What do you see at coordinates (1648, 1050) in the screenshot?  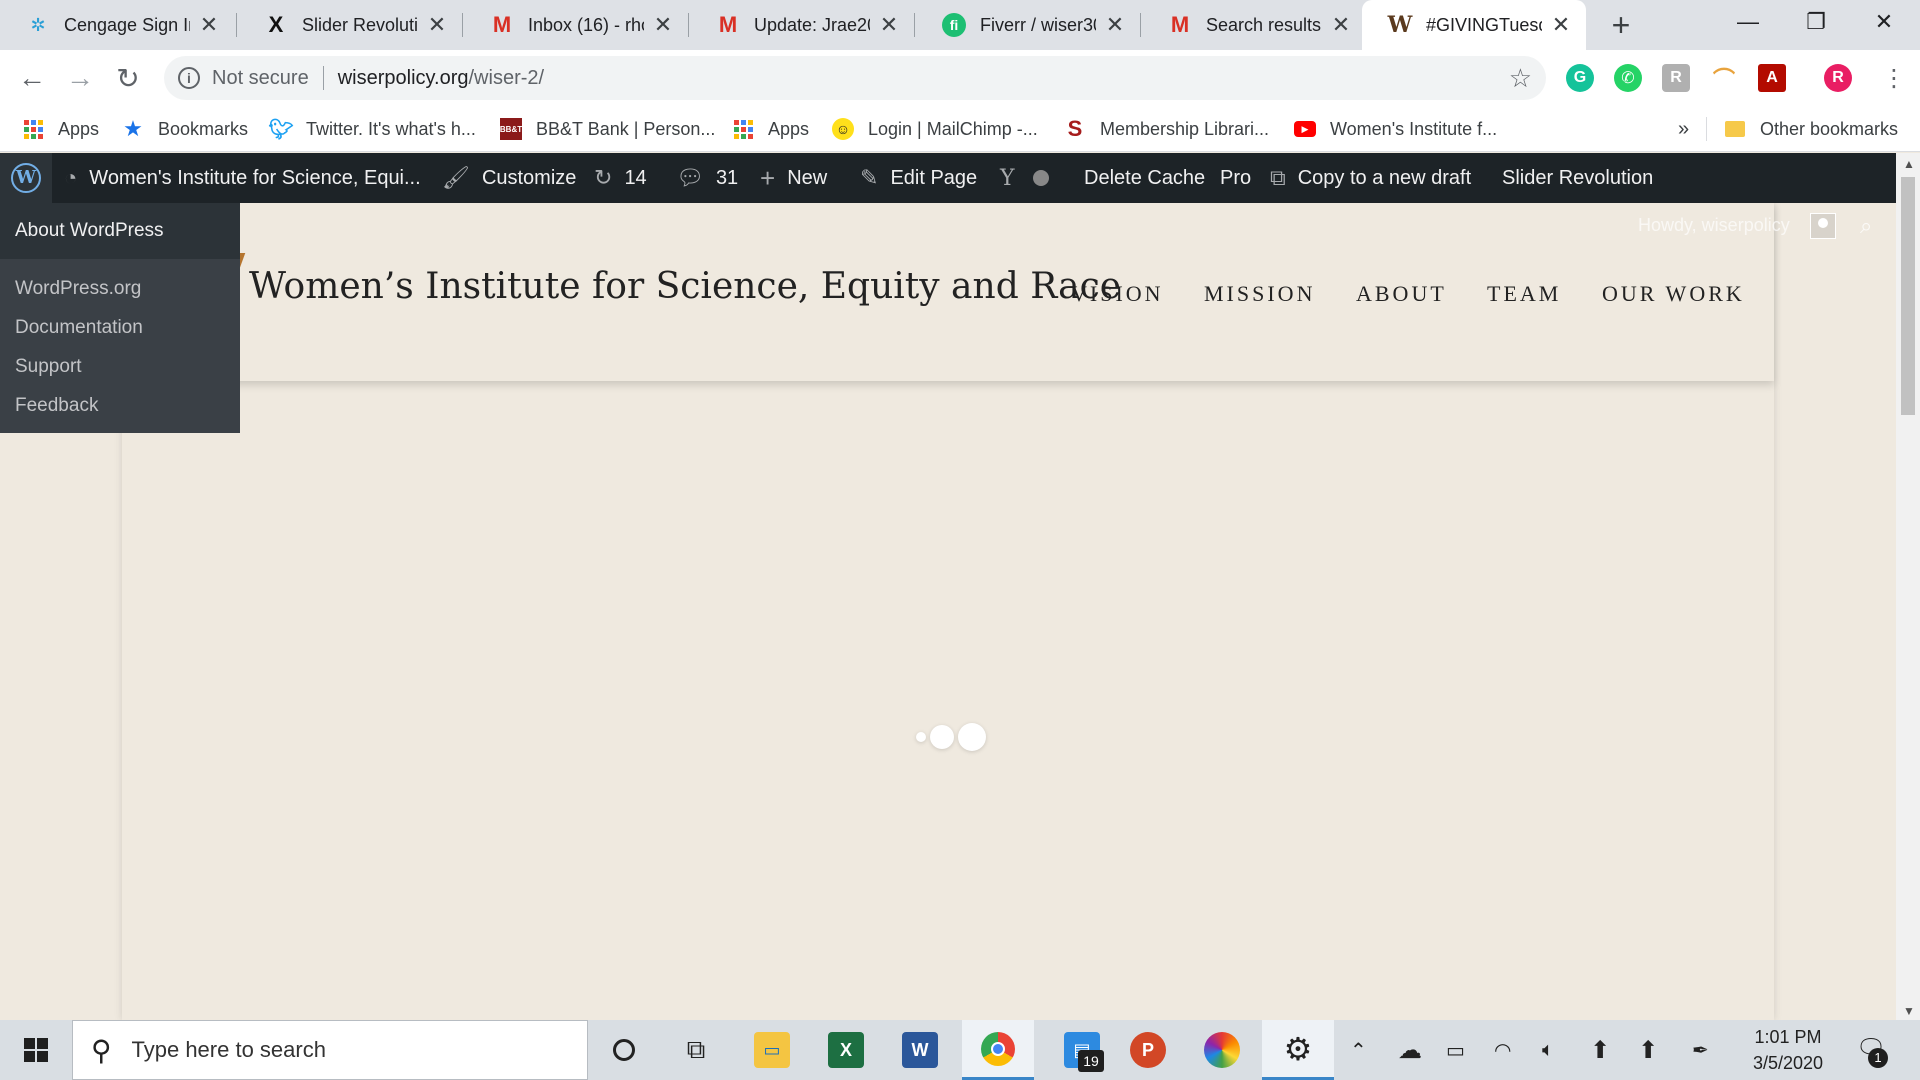 I see `cloud-upload-icon-2: ⬆` at bounding box center [1648, 1050].